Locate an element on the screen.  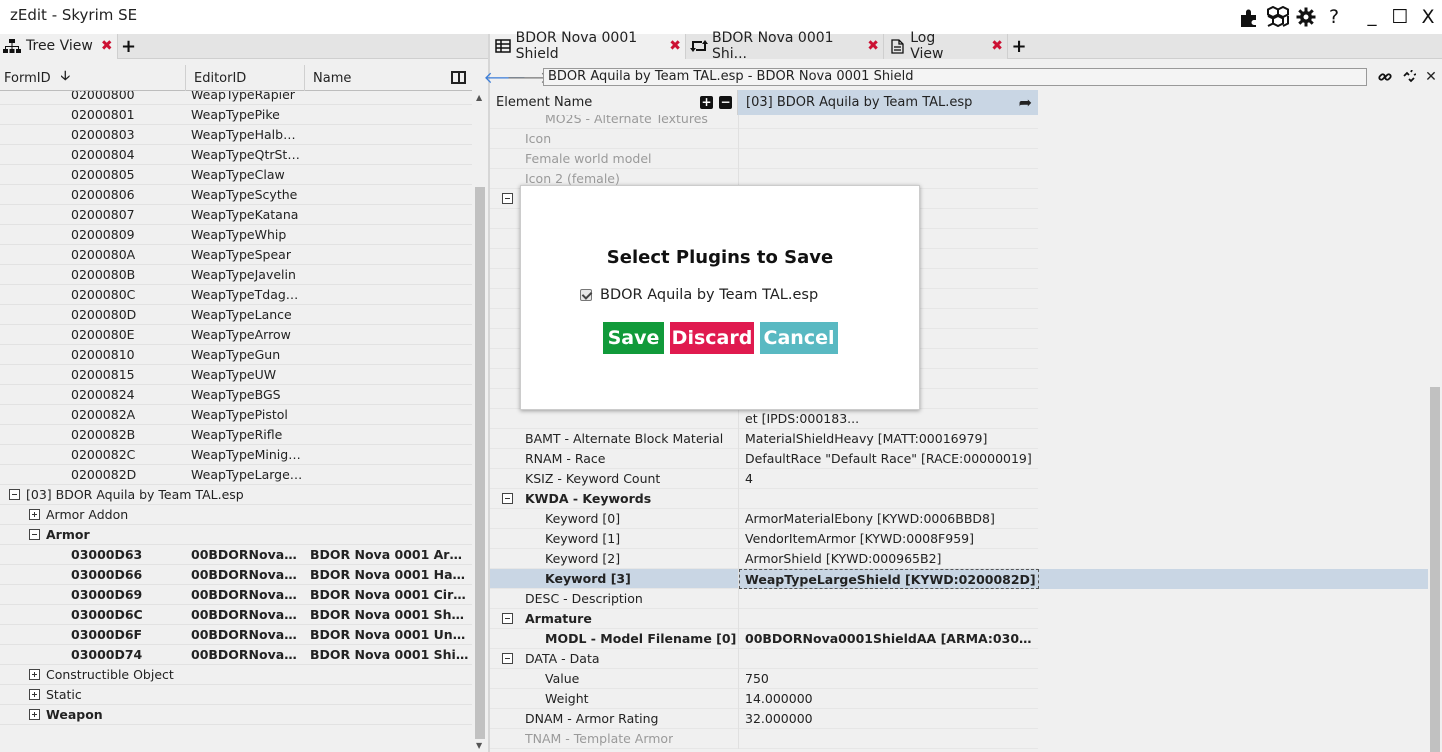
plugin-checkbox is located at coordinates (586, 295).